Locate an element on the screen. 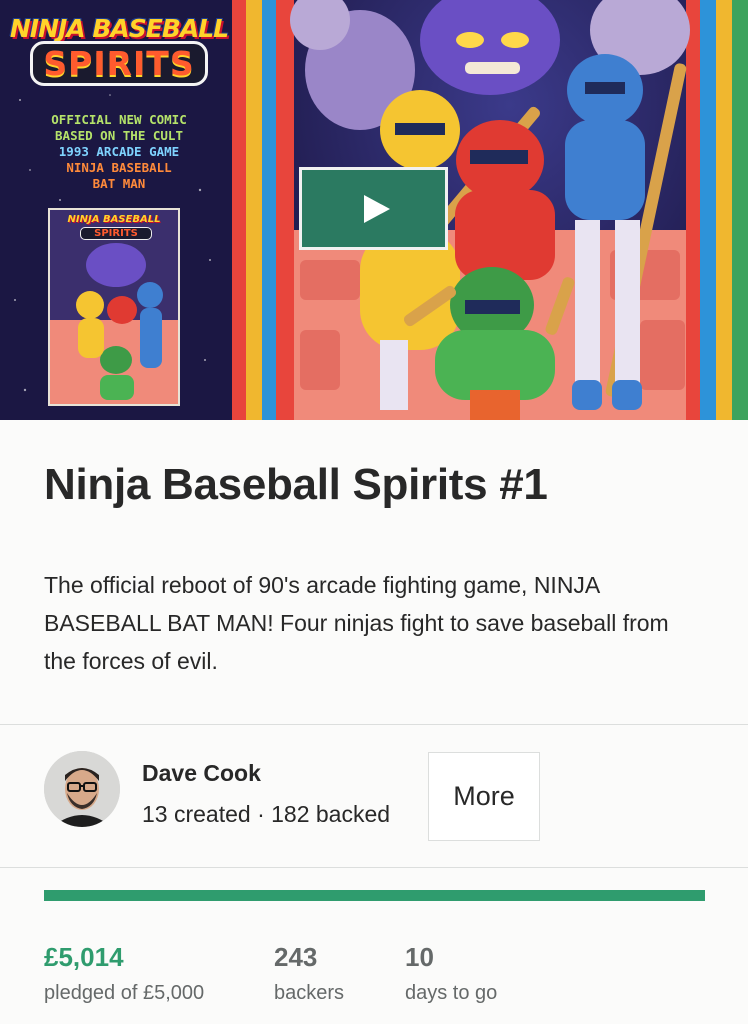 The image size is (748, 1024). play-icon is located at coordinates (377, 209).